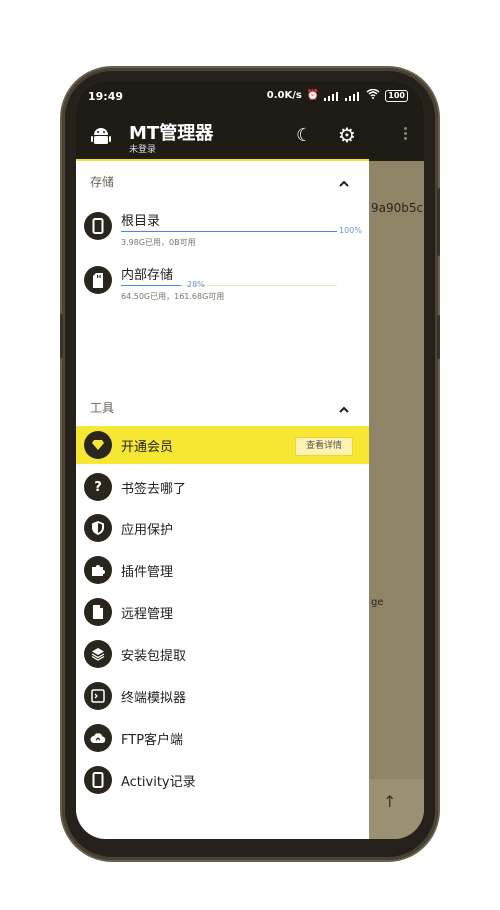 The width and height of the screenshot is (500, 910). What do you see at coordinates (98, 696) in the screenshot?
I see `terminal-icon` at bounding box center [98, 696].